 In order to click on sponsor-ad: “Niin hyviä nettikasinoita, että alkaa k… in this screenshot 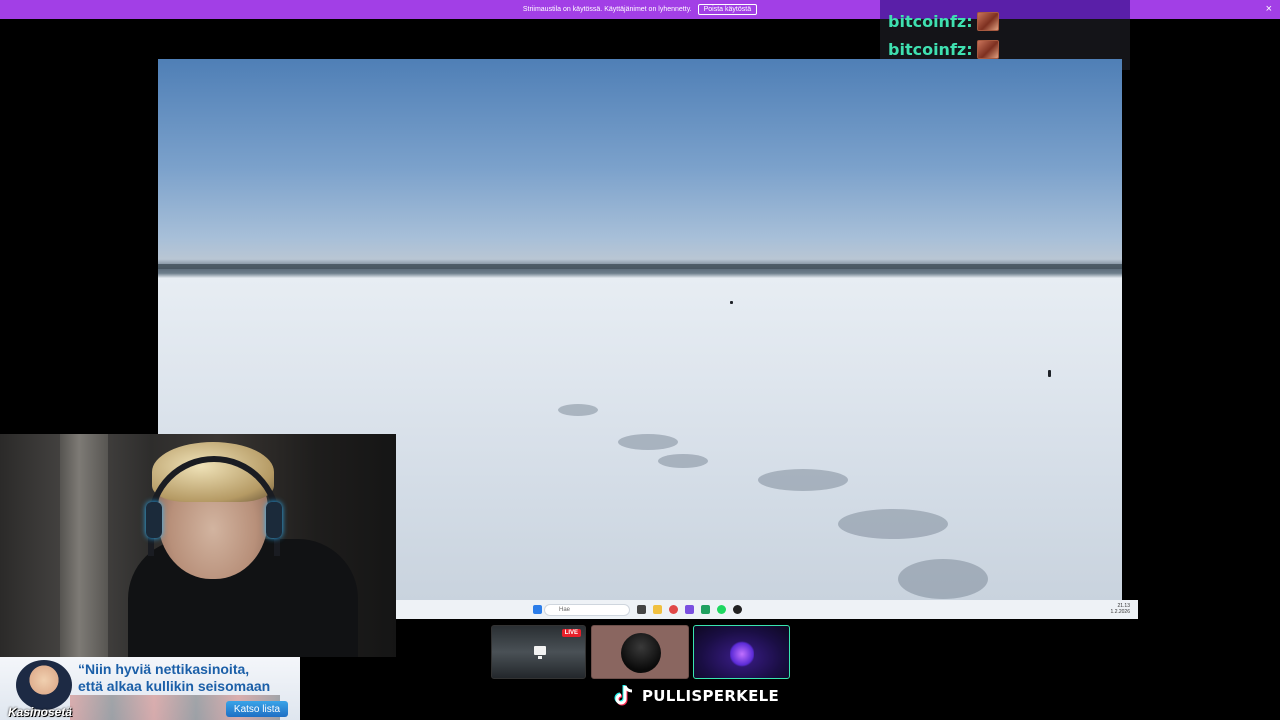, I will do `click(150, 688)`.